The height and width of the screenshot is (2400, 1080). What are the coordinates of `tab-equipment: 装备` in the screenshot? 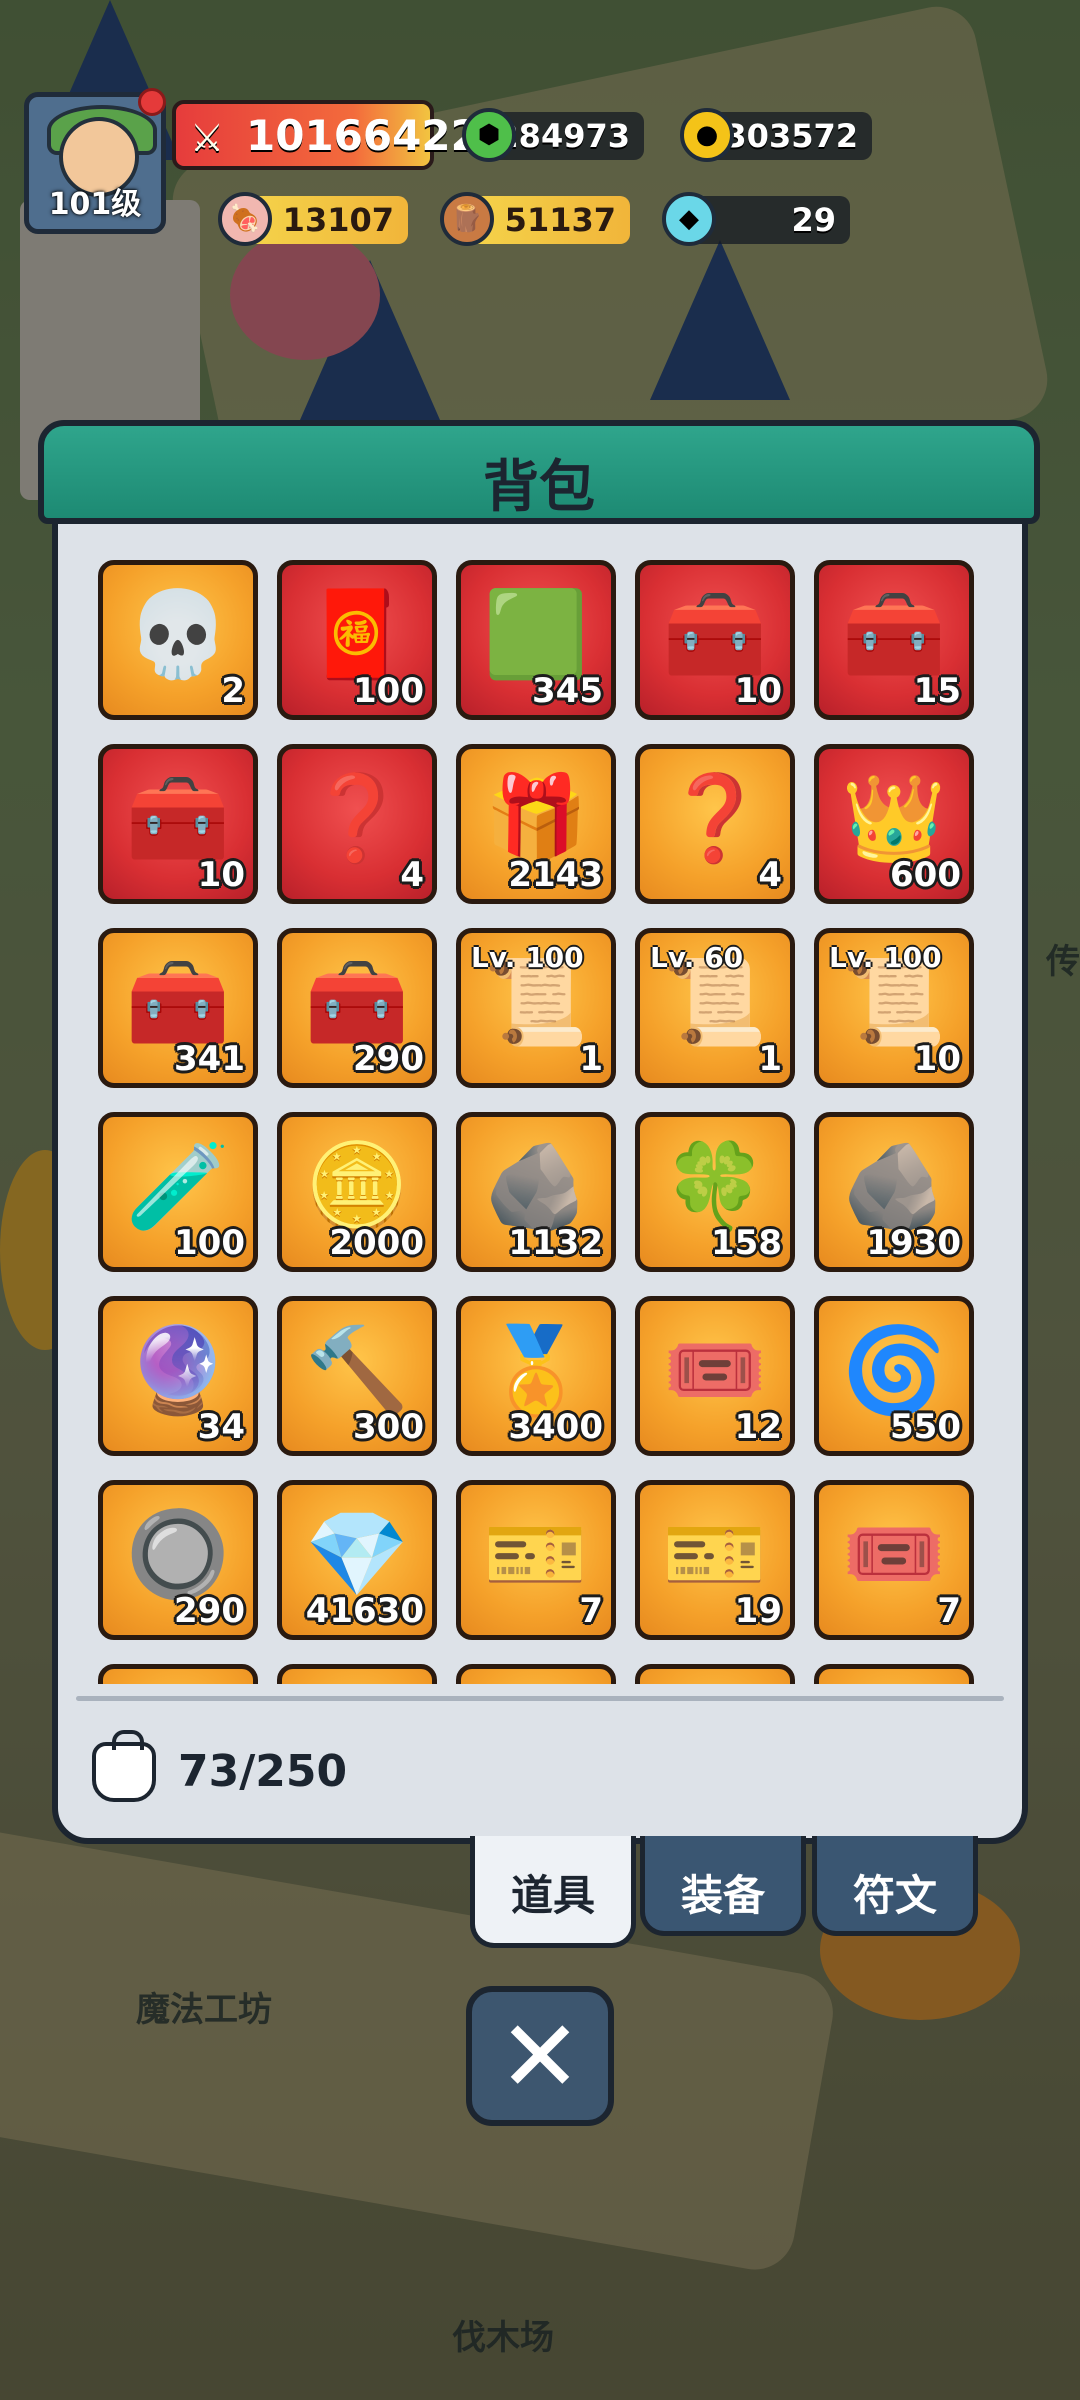 It's located at (723, 1886).